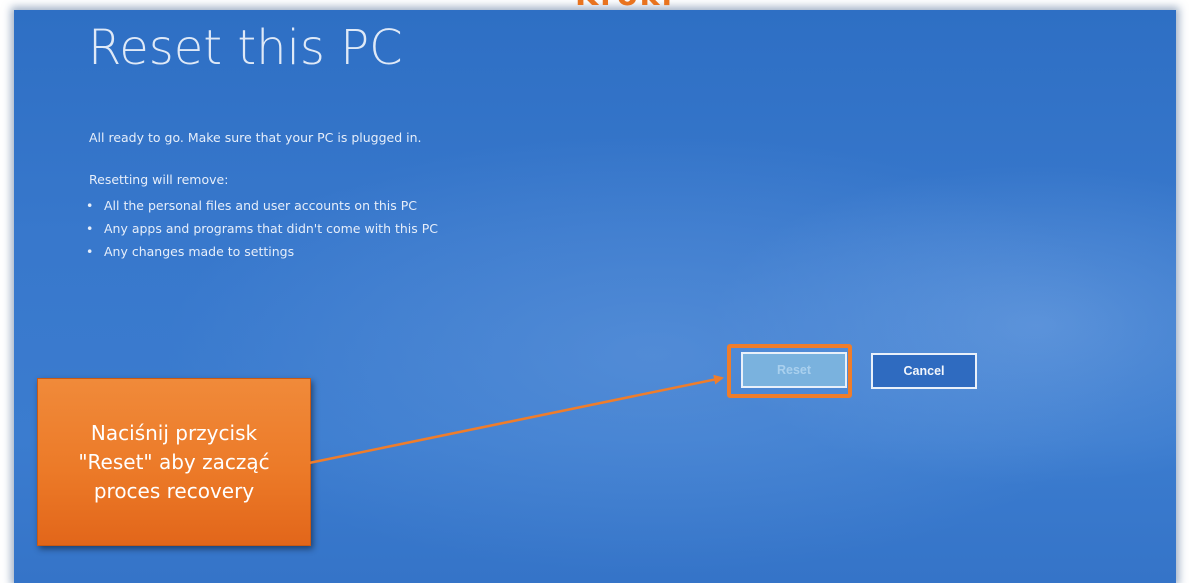 The image size is (1189, 583). I want to click on reset-button-highlight, so click(789, 371).